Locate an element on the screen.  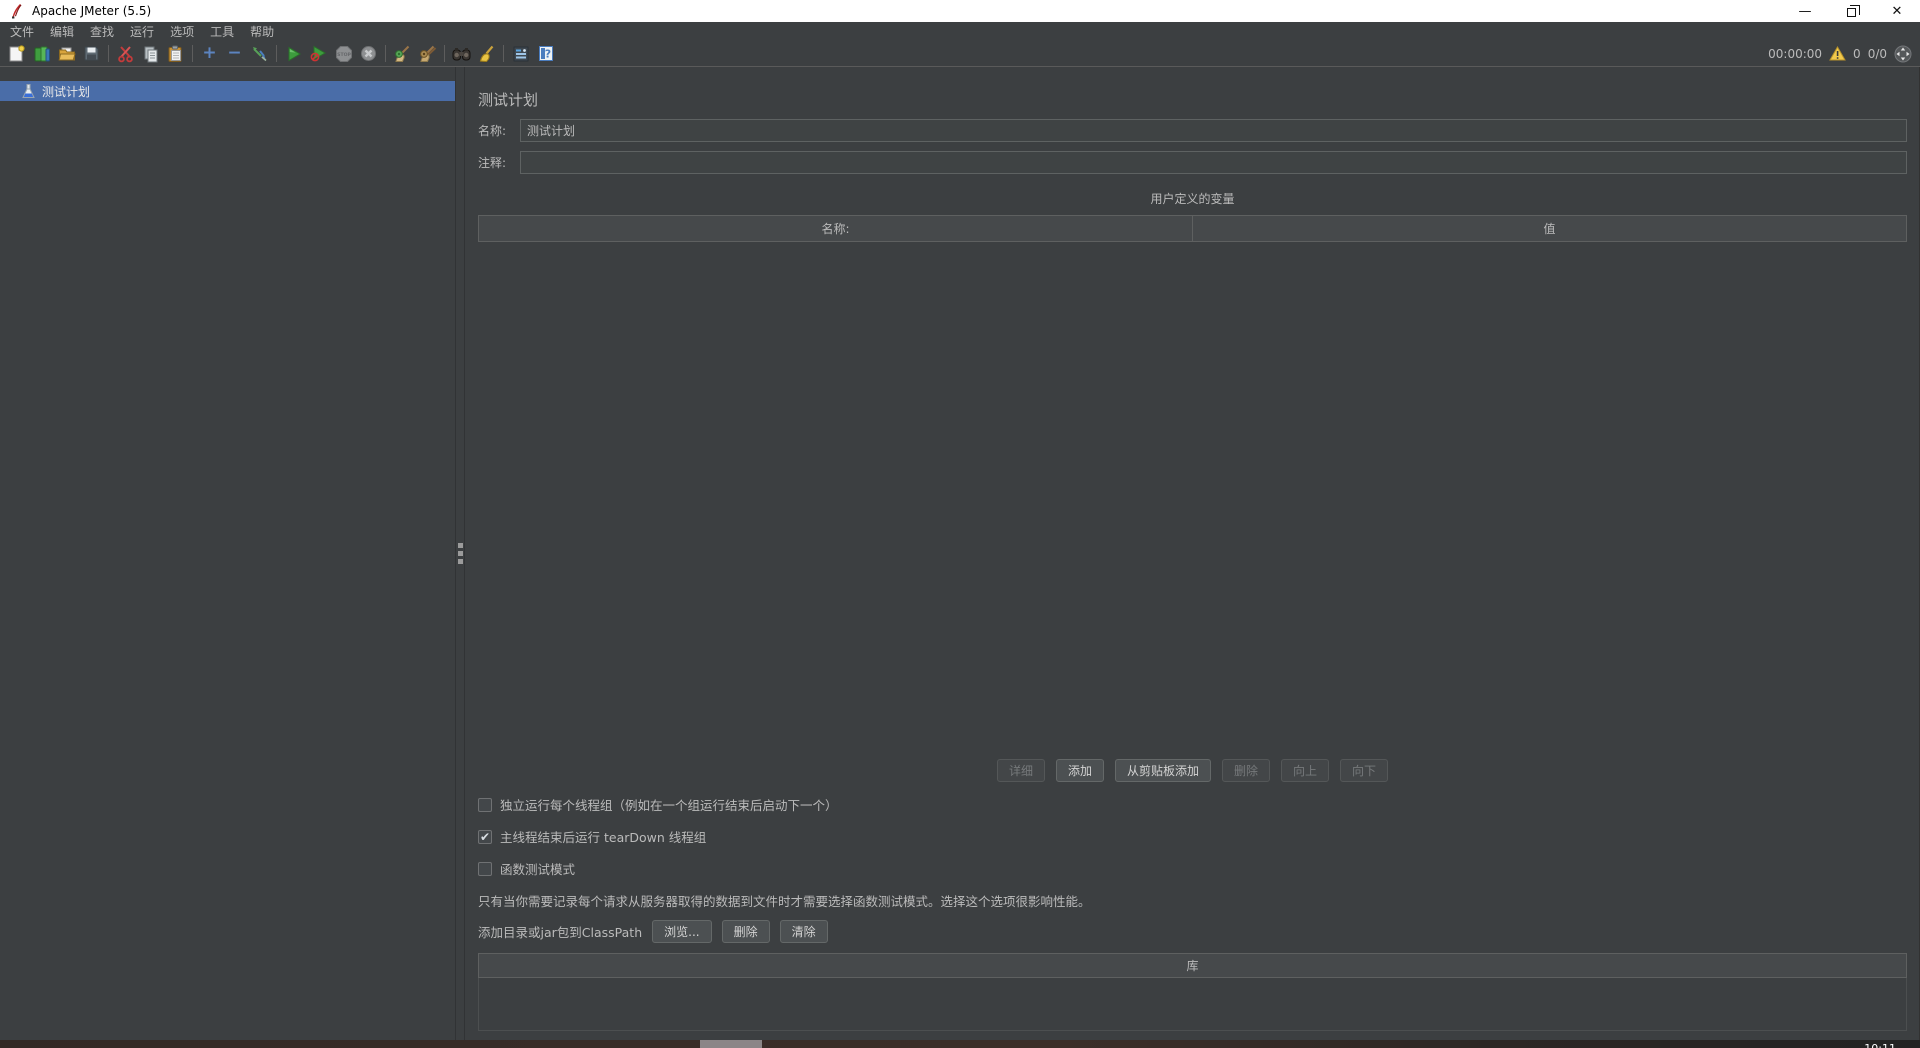
shutdown-button is located at coordinates (368, 53).